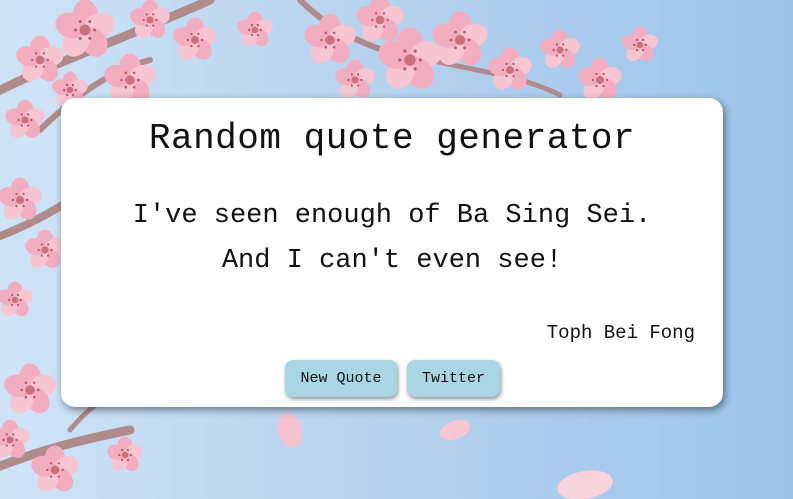 The image size is (793, 499). Describe the element at coordinates (453, 378) in the screenshot. I see `twitter-button: Twitter` at that location.